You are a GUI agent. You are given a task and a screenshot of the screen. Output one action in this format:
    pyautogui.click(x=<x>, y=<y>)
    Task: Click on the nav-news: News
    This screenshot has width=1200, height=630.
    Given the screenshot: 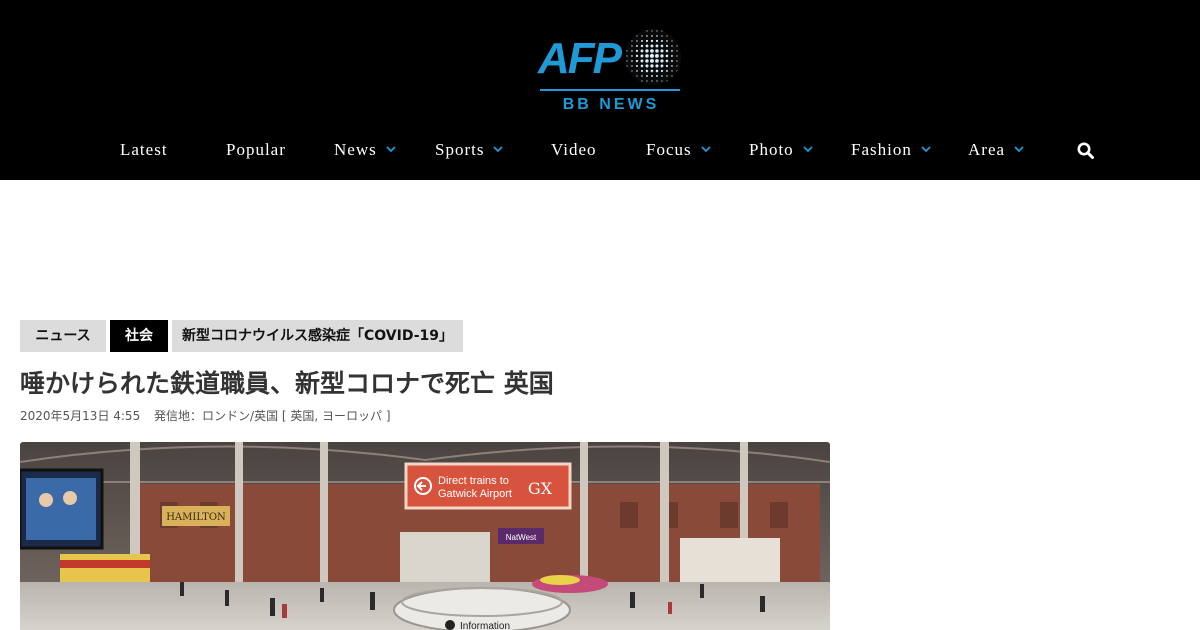 What is the action you would take?
    pyautogui.click(x=365, y=150)
    